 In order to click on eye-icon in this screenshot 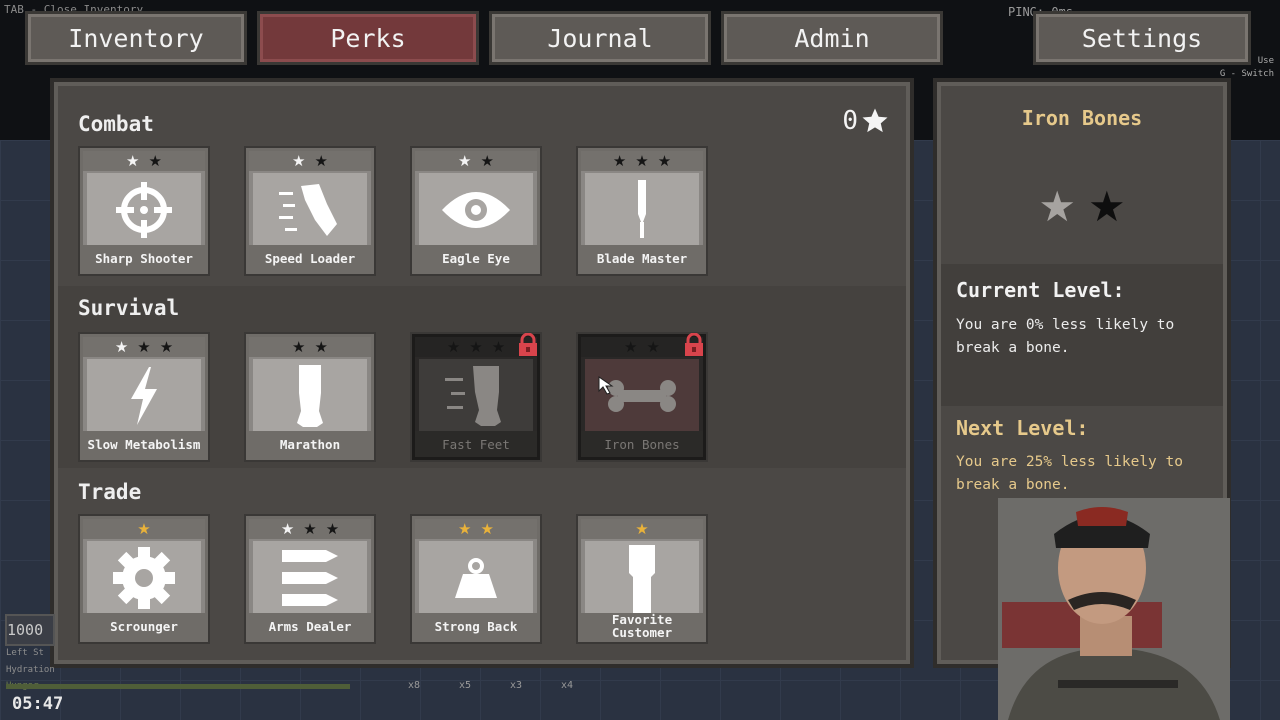, I will do `click(476, 210)`.